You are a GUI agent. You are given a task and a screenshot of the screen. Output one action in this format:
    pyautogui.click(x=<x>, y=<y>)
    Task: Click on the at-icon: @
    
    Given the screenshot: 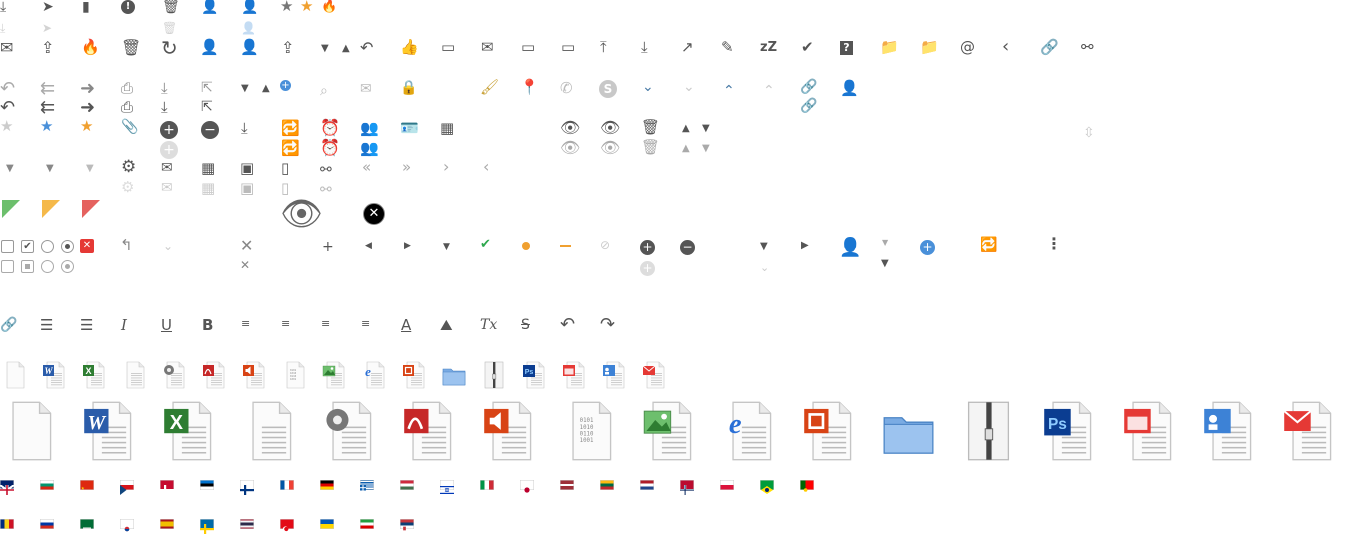 What is the action you would take?
    pyautogui.click(x=967, y=47)
    